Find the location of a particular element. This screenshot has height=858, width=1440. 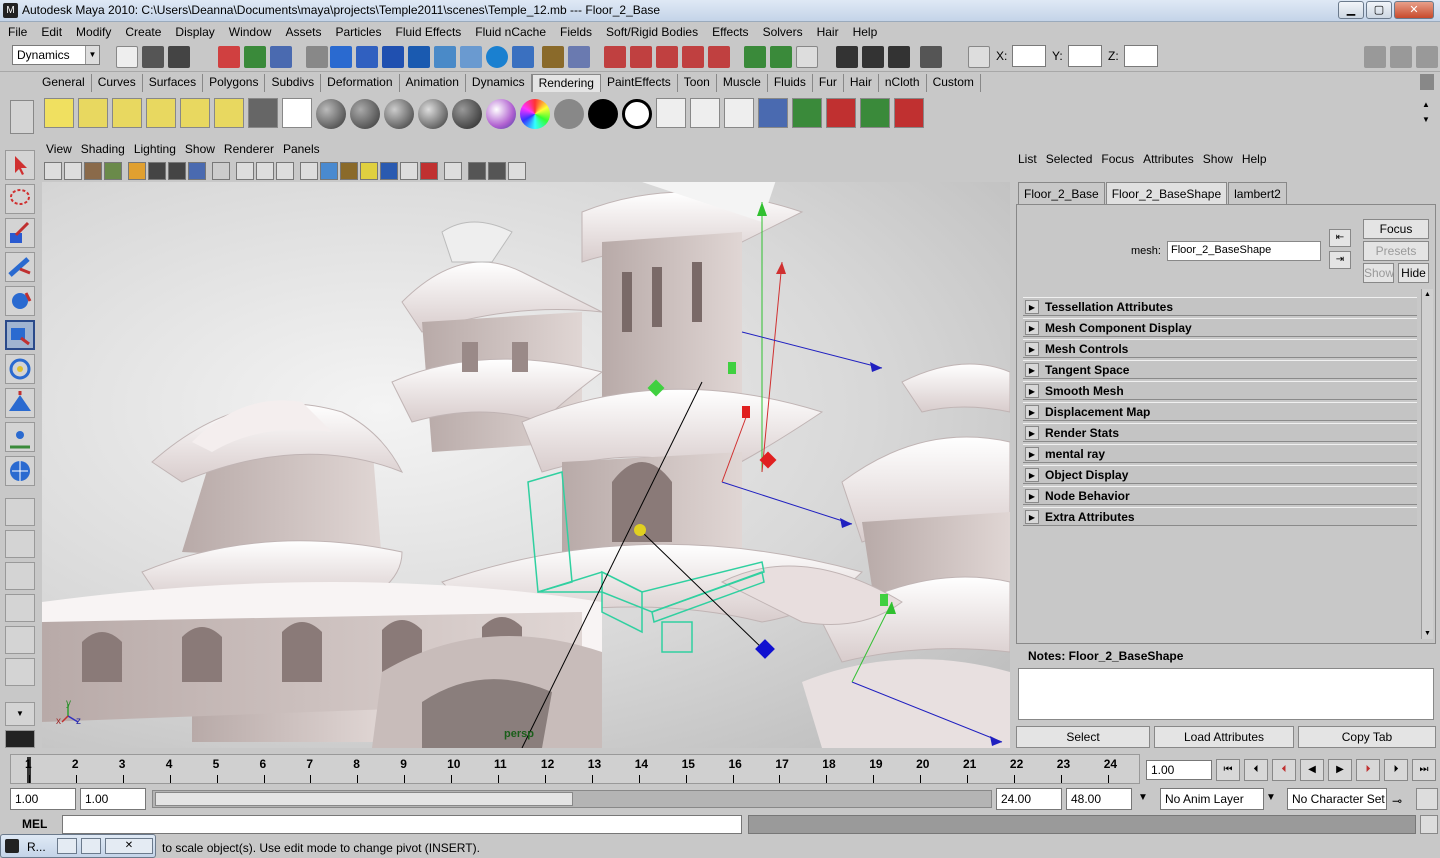

shelf-tab-general: General is located at coordinates (64, 83).